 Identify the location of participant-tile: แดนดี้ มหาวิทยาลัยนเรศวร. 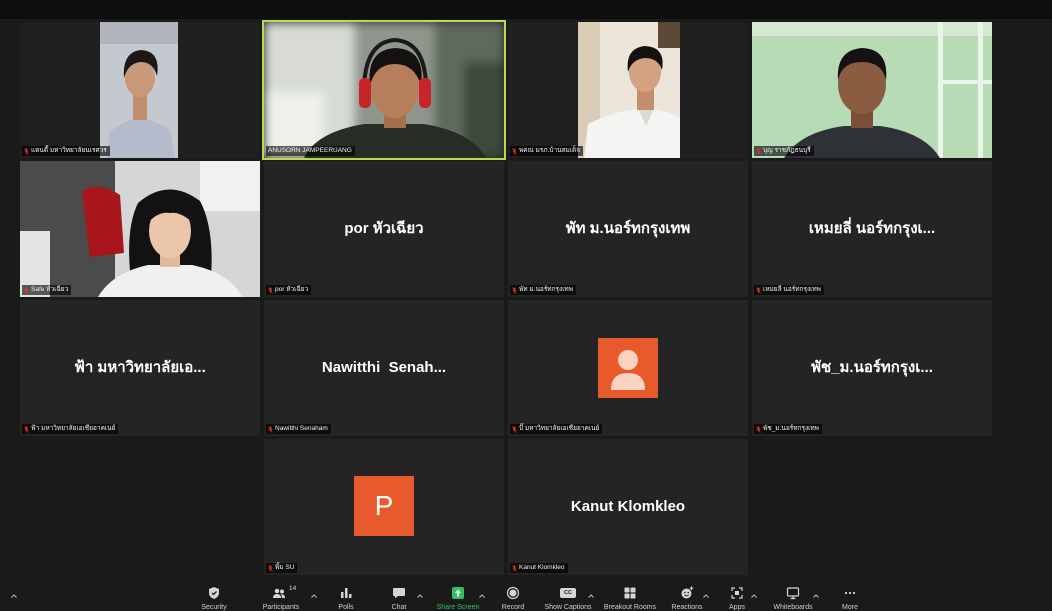
(140, 90).